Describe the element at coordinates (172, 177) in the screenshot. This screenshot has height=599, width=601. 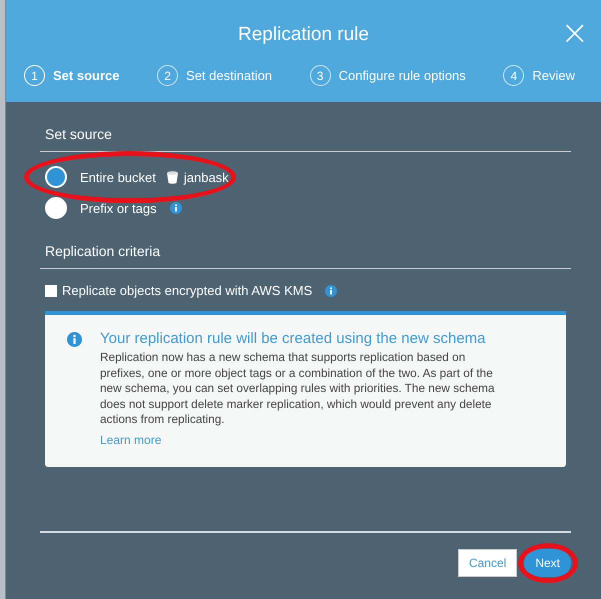
I see `bucket-icon` at that location.